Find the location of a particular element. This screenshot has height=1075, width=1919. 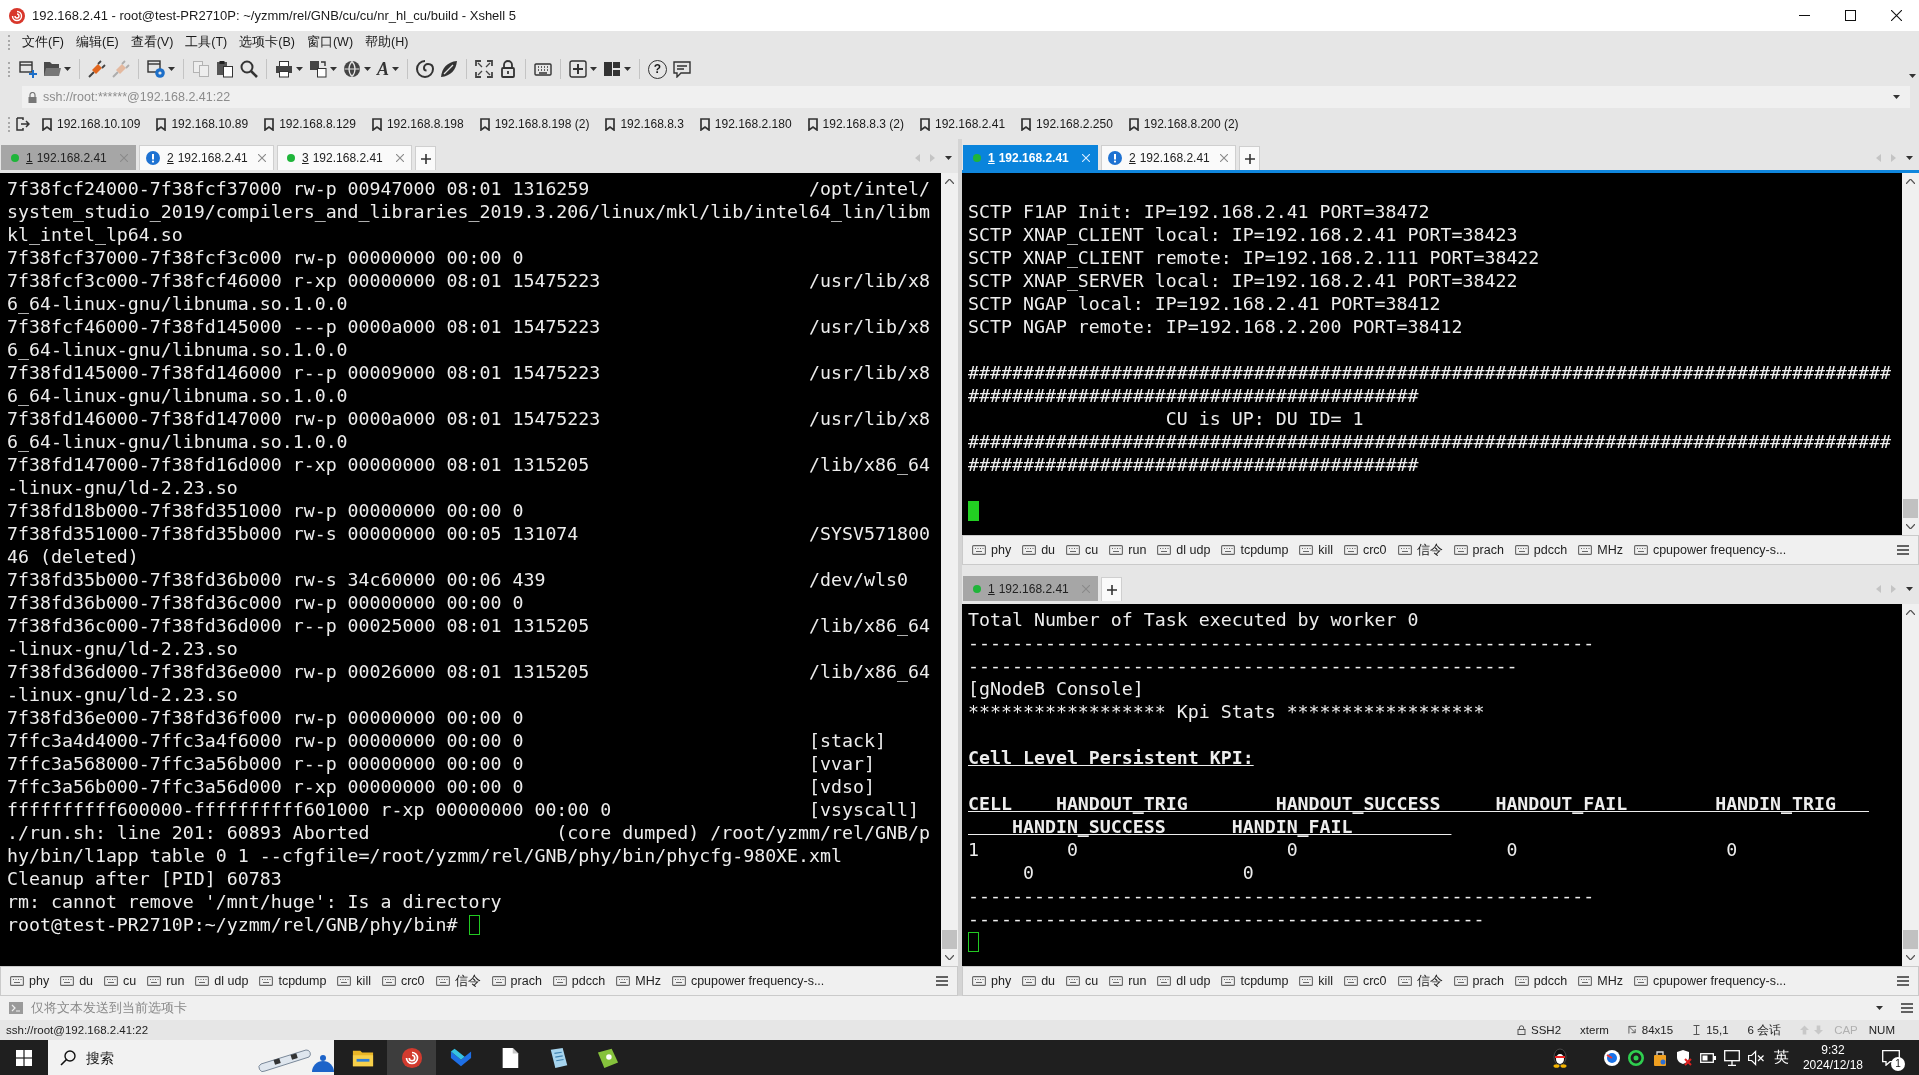

bookmark-button: 192.168.8.198 is located at coordinates (417, 124).